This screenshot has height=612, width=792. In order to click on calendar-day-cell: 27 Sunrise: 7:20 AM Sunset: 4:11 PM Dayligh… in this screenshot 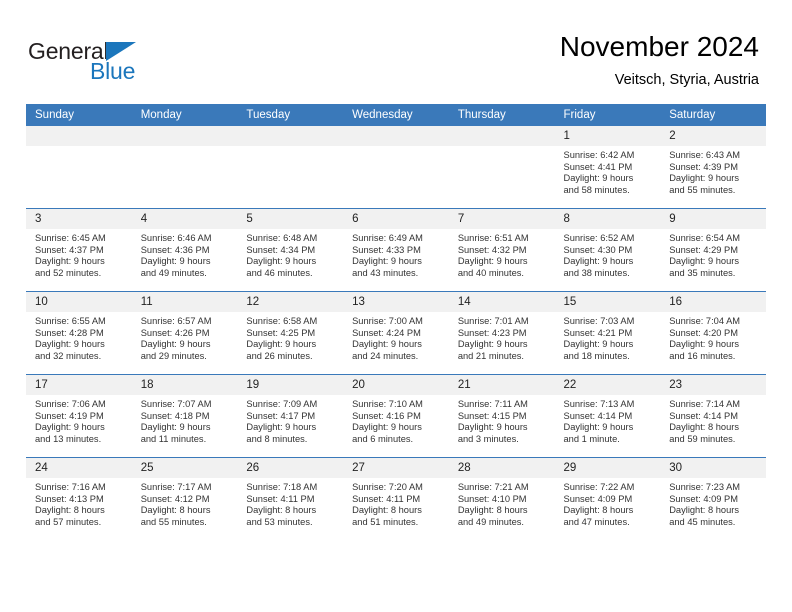, I will do `click(396, 498)`.